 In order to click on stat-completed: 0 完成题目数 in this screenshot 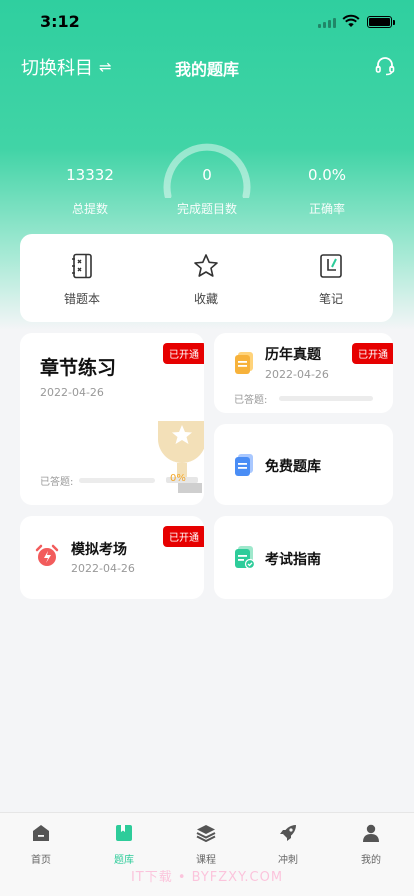, I will do `click(207, 191)`.